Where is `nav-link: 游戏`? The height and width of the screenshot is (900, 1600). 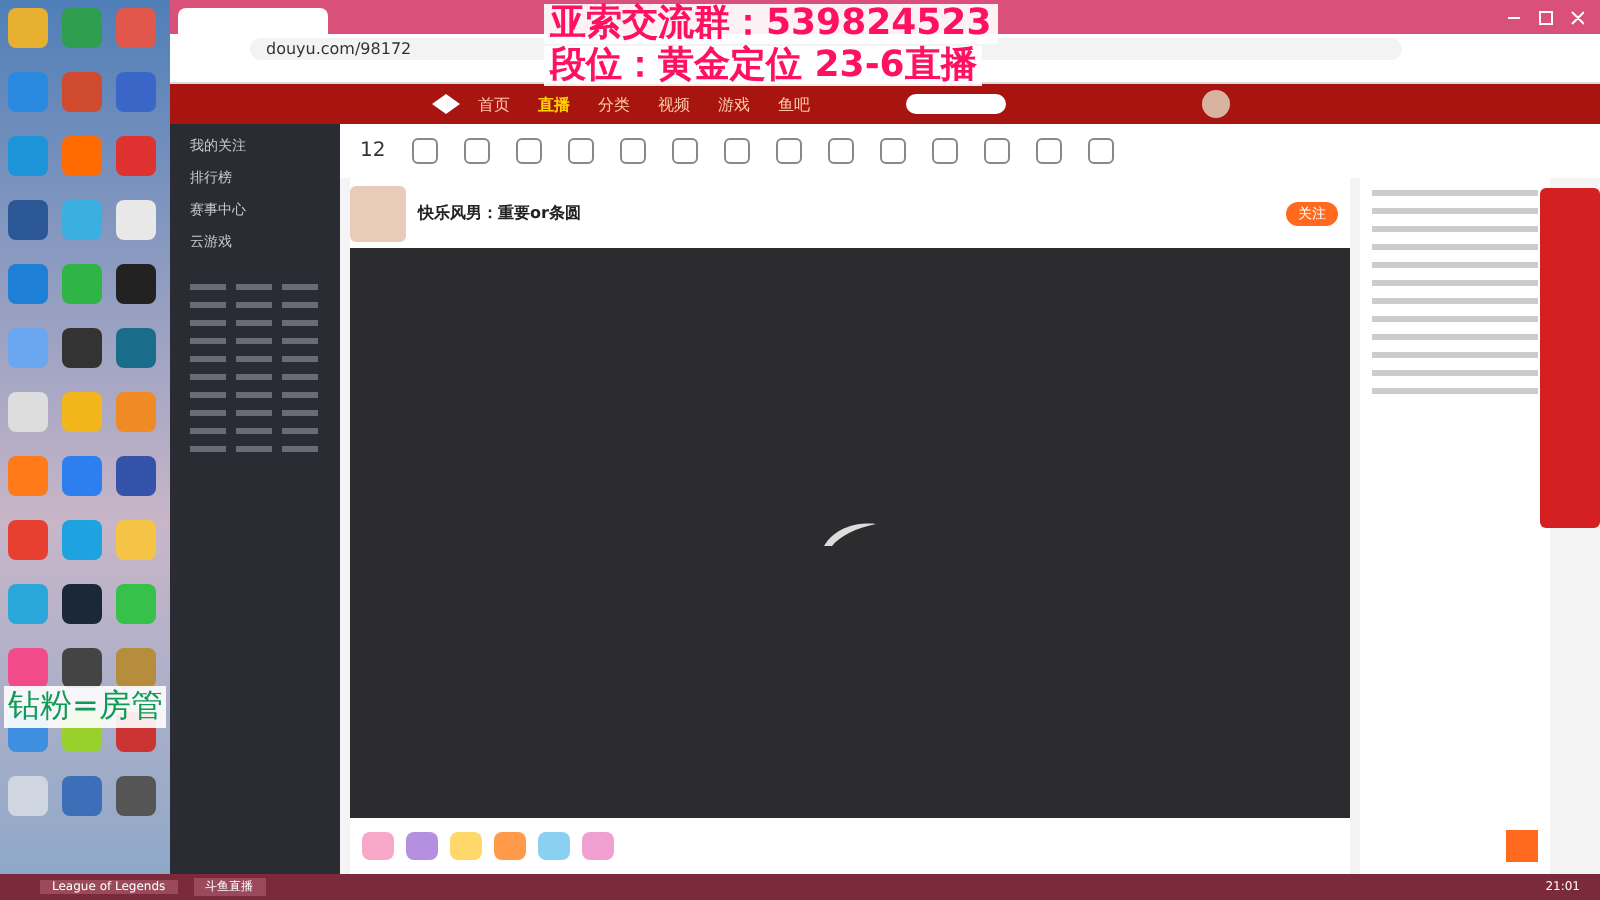 nav-link: 游戏 is located at coordinates (734, 104).